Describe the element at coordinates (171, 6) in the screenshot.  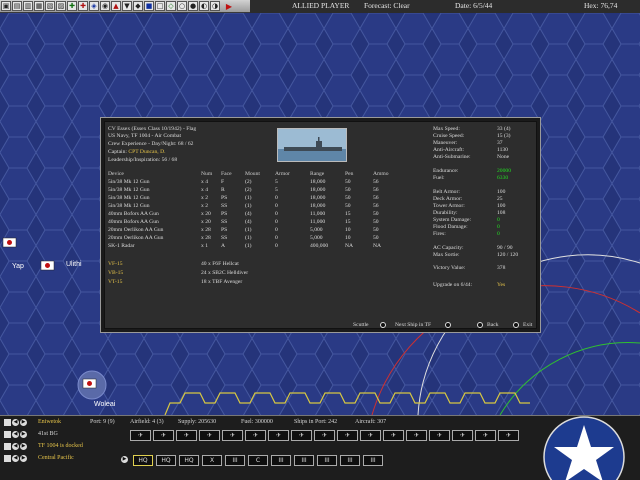
I see `toolbar-icon-15: ◇` at that location.